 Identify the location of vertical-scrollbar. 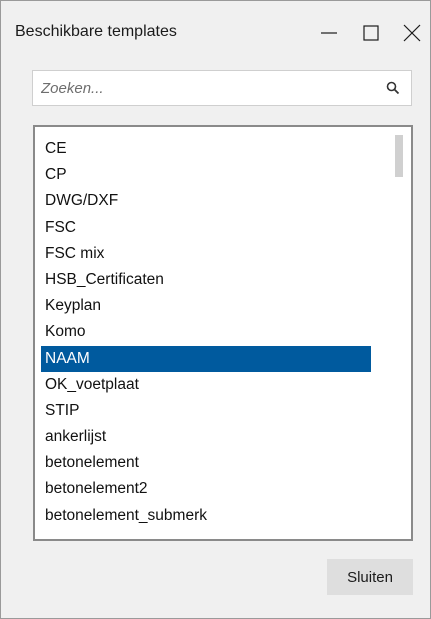
(398, 333).